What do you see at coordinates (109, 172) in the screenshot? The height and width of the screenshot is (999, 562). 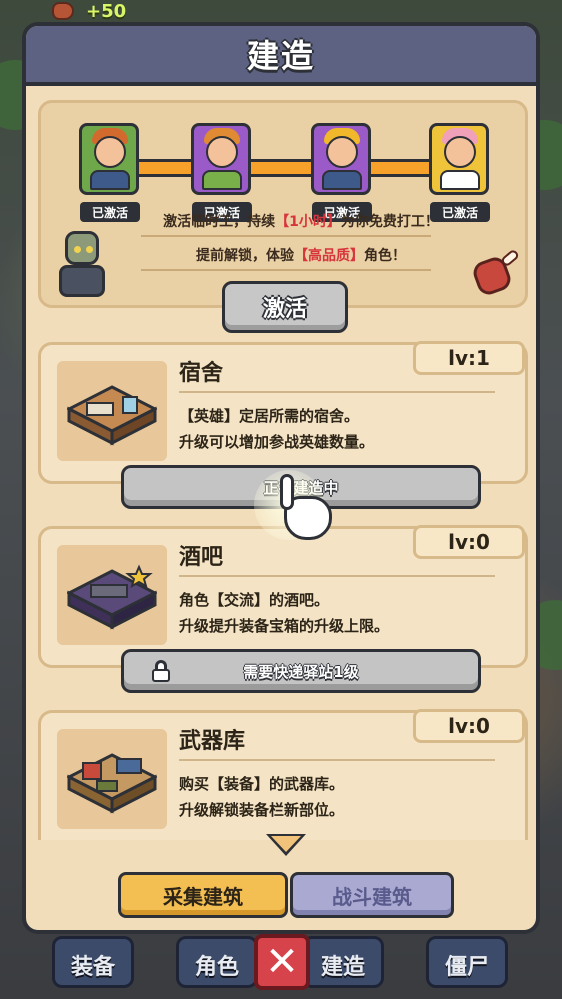 I see `hero-slot-bearded: 已激活` at bounding box center [109, 172].